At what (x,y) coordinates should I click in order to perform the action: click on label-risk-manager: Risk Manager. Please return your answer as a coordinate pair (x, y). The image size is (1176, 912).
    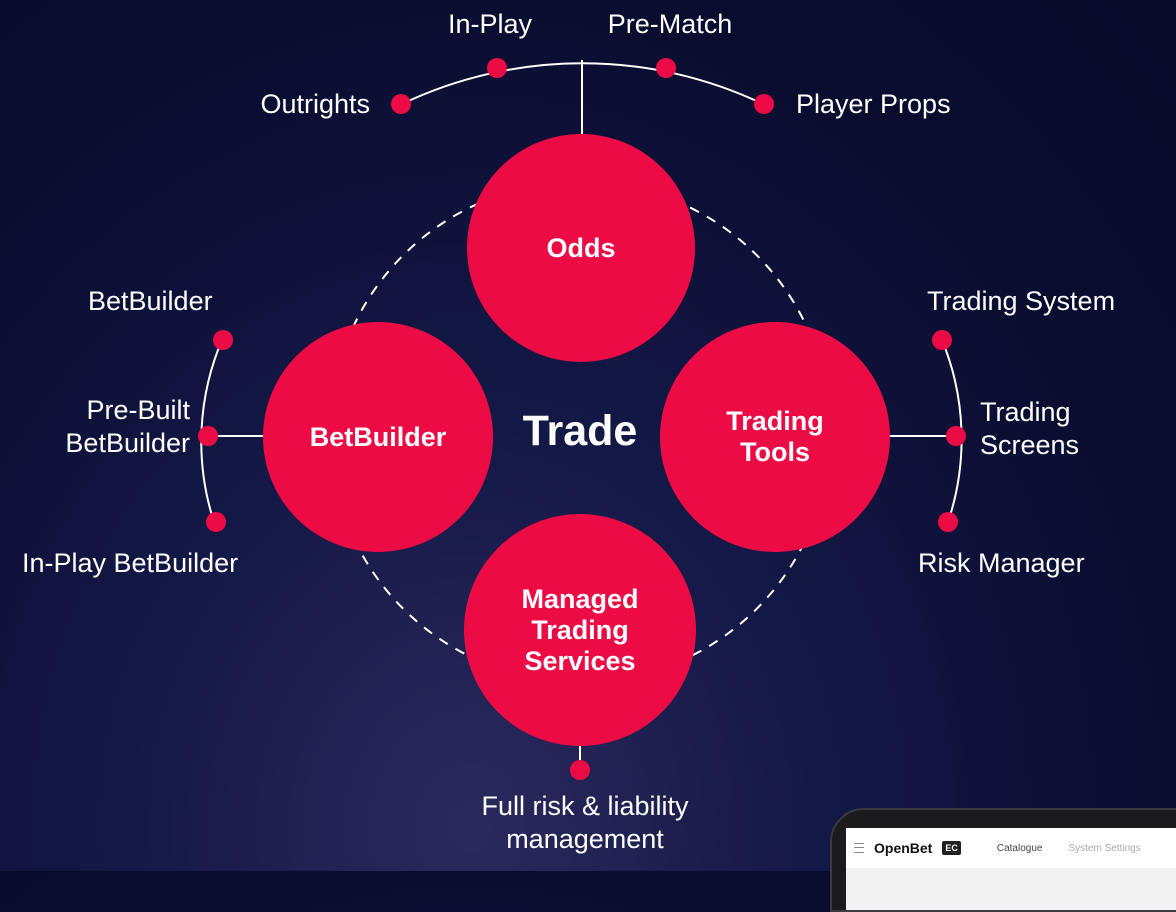
    Looking at the image, I should click on (1001, 563).